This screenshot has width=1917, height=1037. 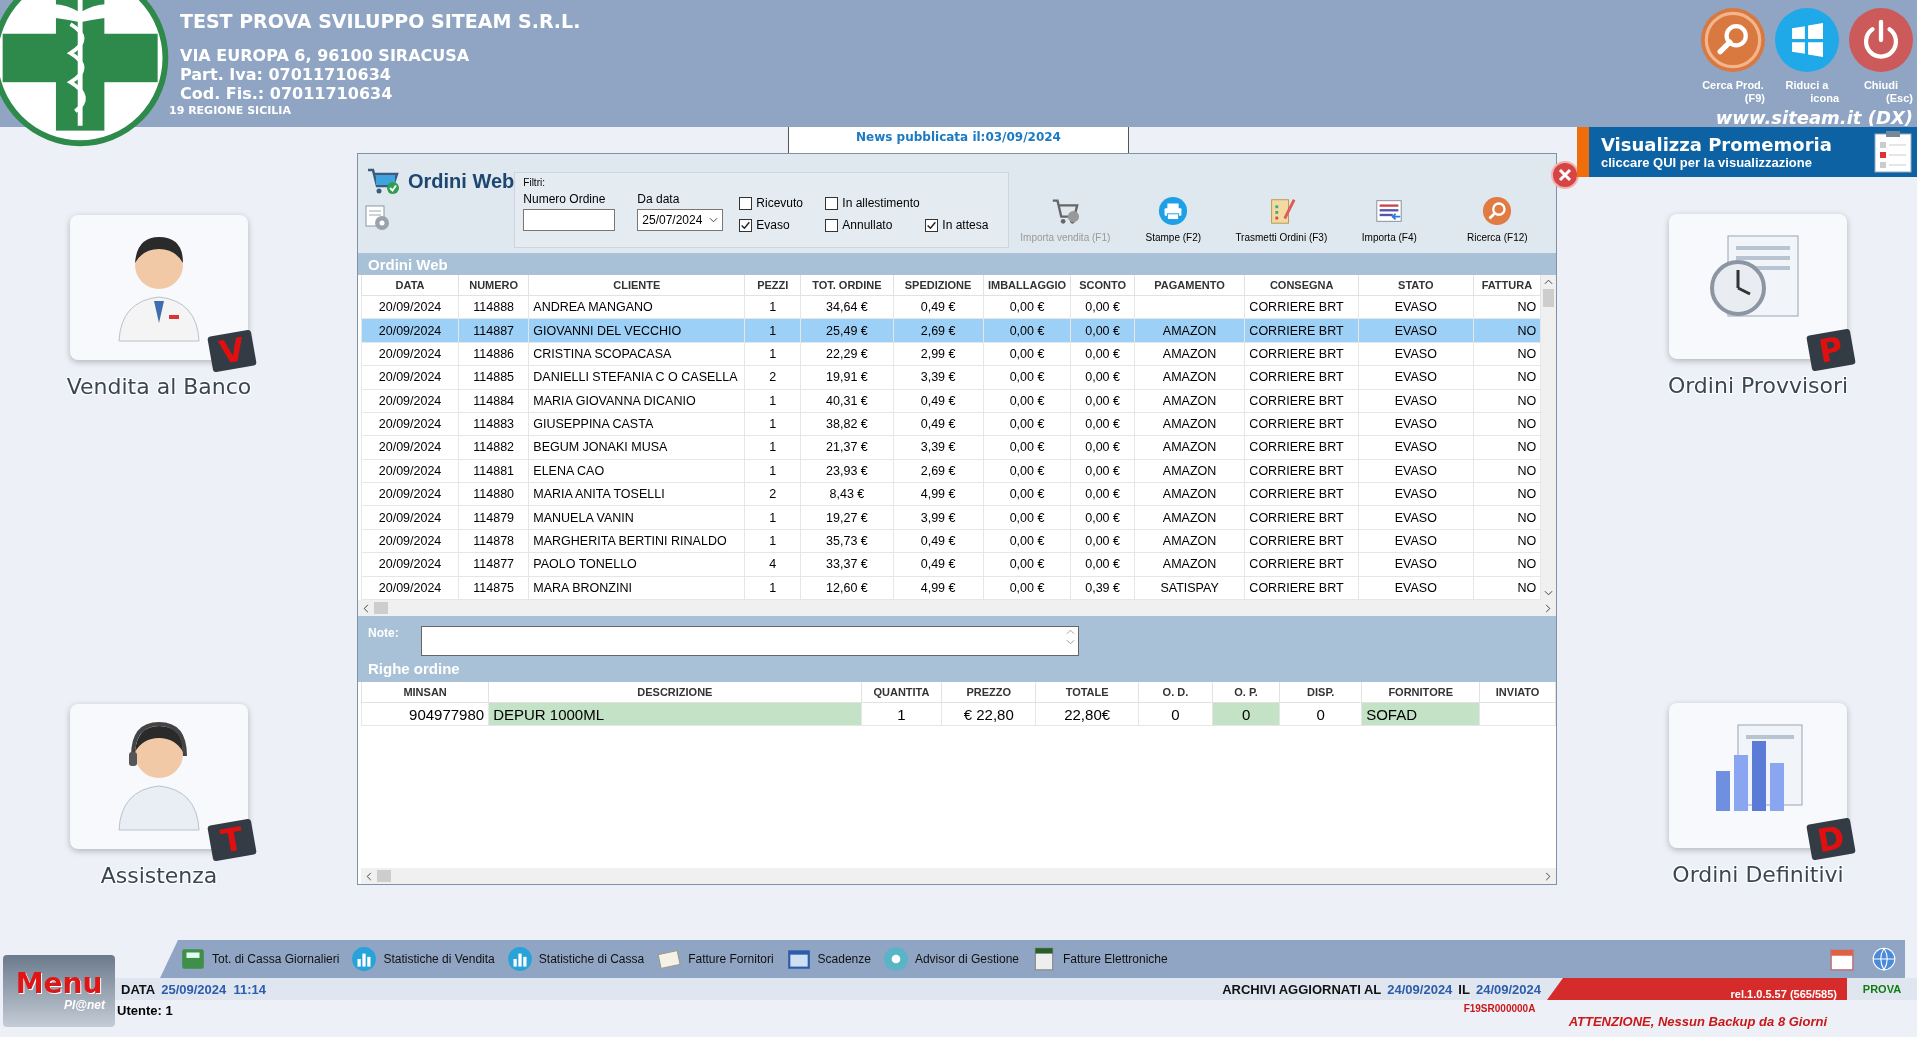 I want to click on column-header: FORNITORE, so click(x=1420, y=692).